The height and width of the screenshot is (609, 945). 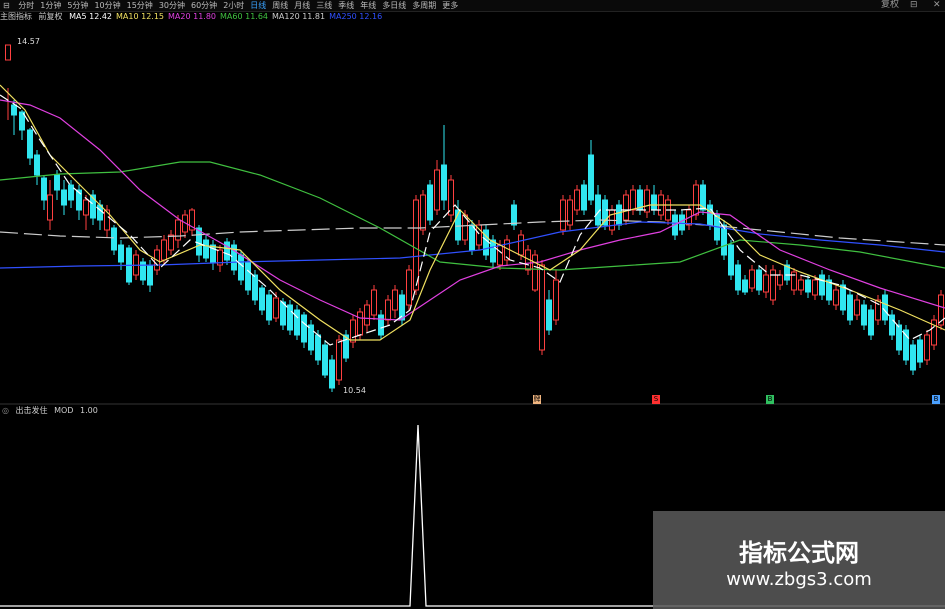 I want to click on low-price-label: 10.54, so click(x=354, y=390).